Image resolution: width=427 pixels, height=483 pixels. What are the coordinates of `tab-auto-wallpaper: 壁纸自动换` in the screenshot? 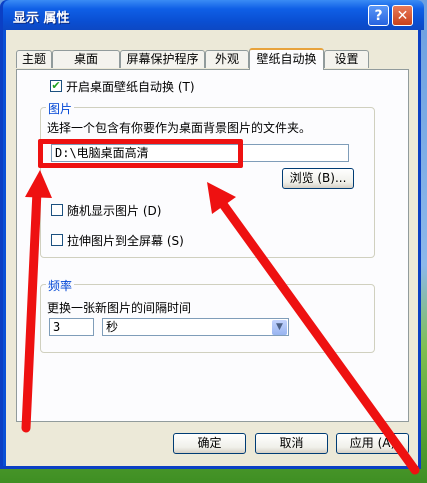 It's located at (286, 59).